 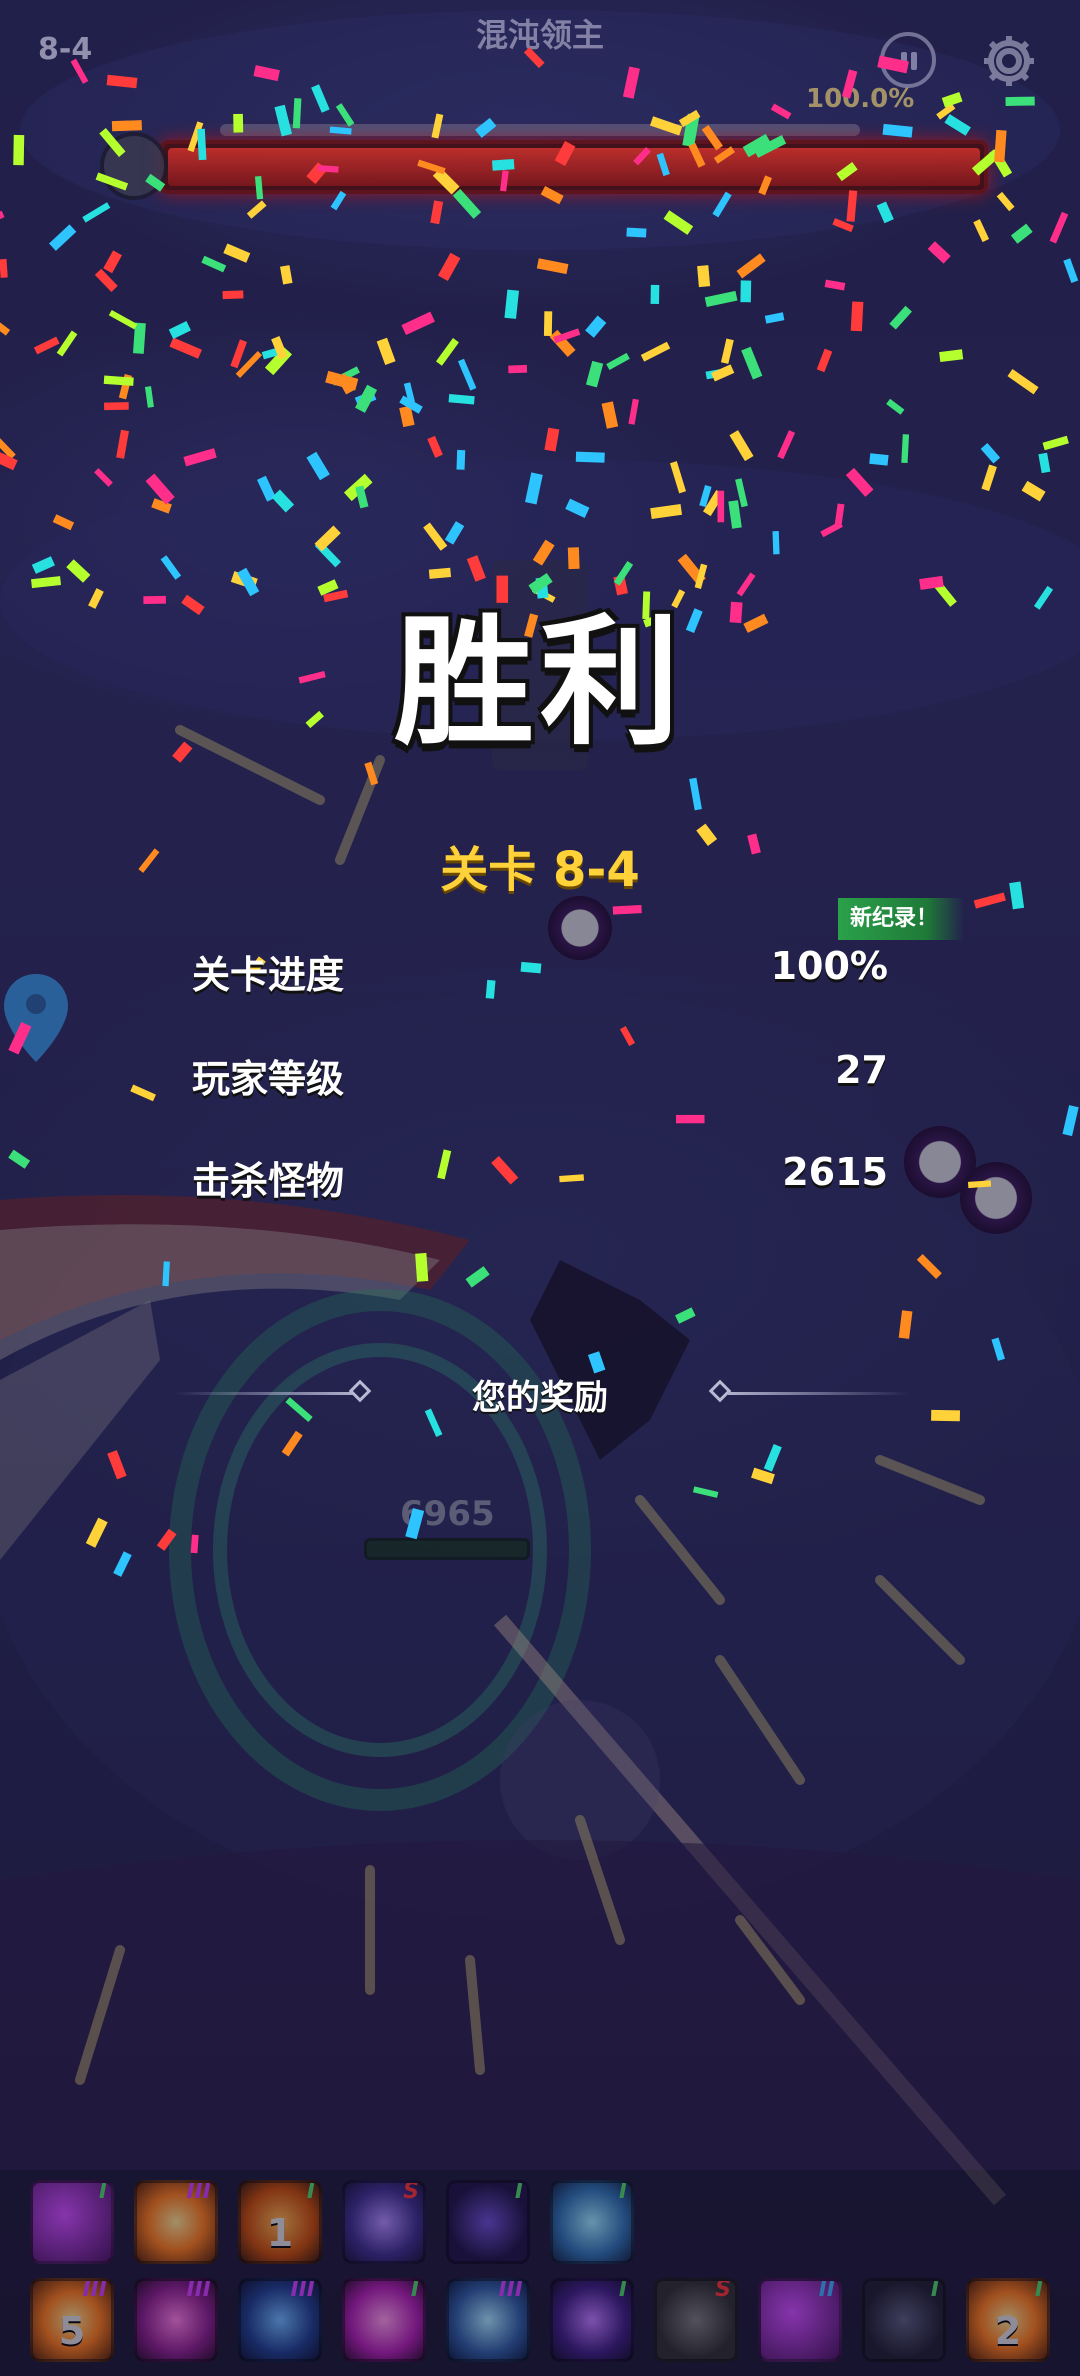 I want to click on stat-value: 100%, so click(x=829, y=966).